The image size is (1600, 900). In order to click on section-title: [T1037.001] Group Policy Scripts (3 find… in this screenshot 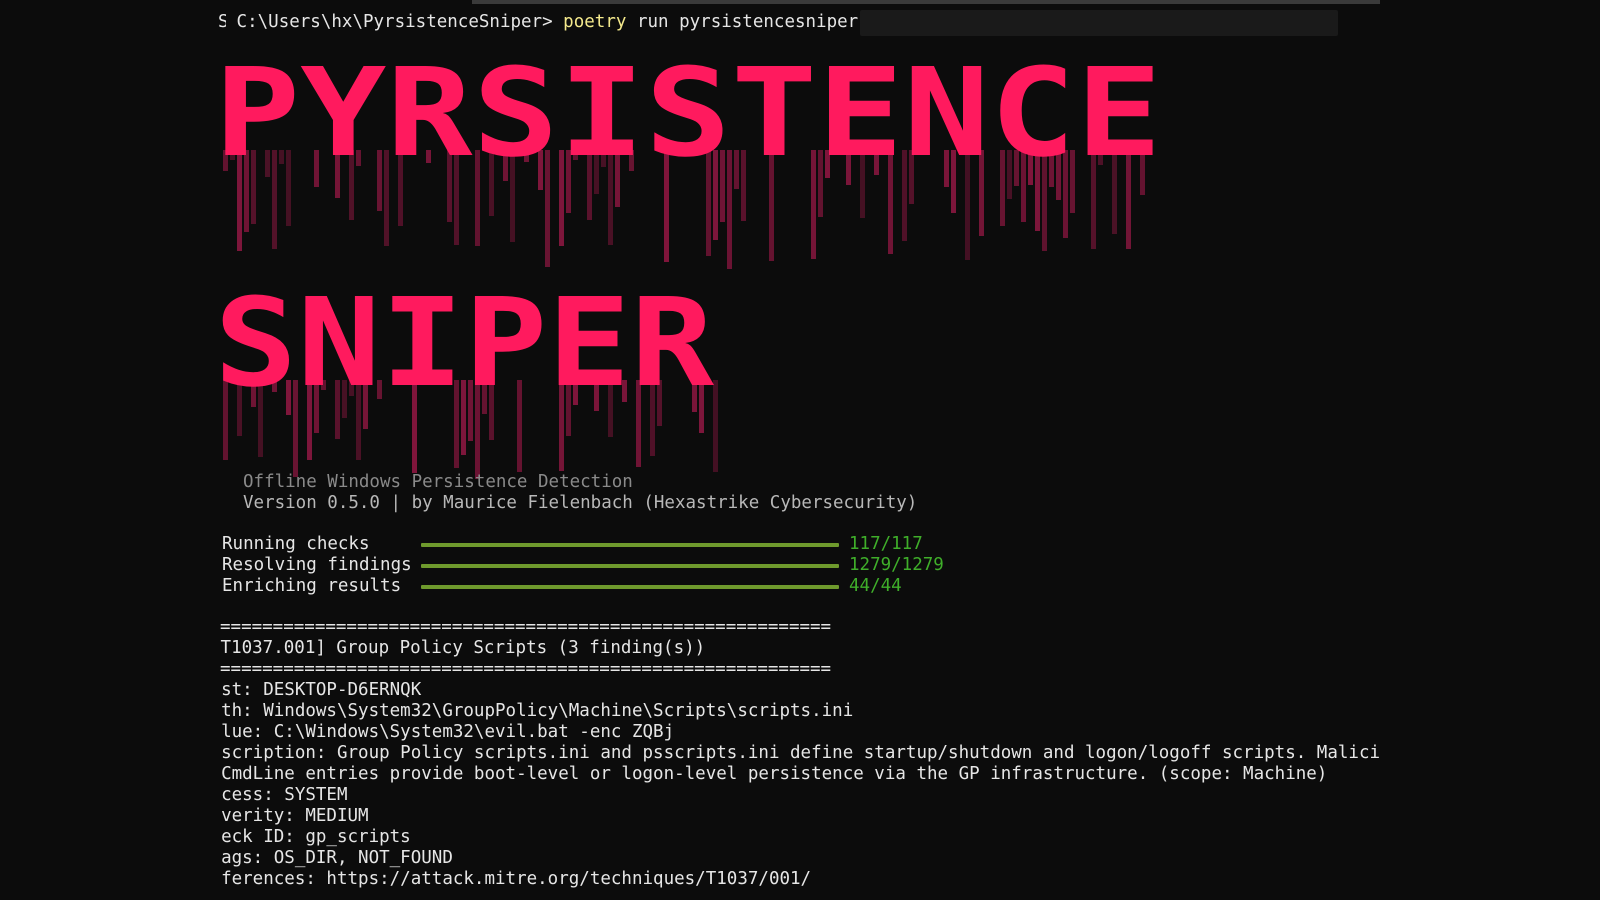, I will do `click(463, 648)`.